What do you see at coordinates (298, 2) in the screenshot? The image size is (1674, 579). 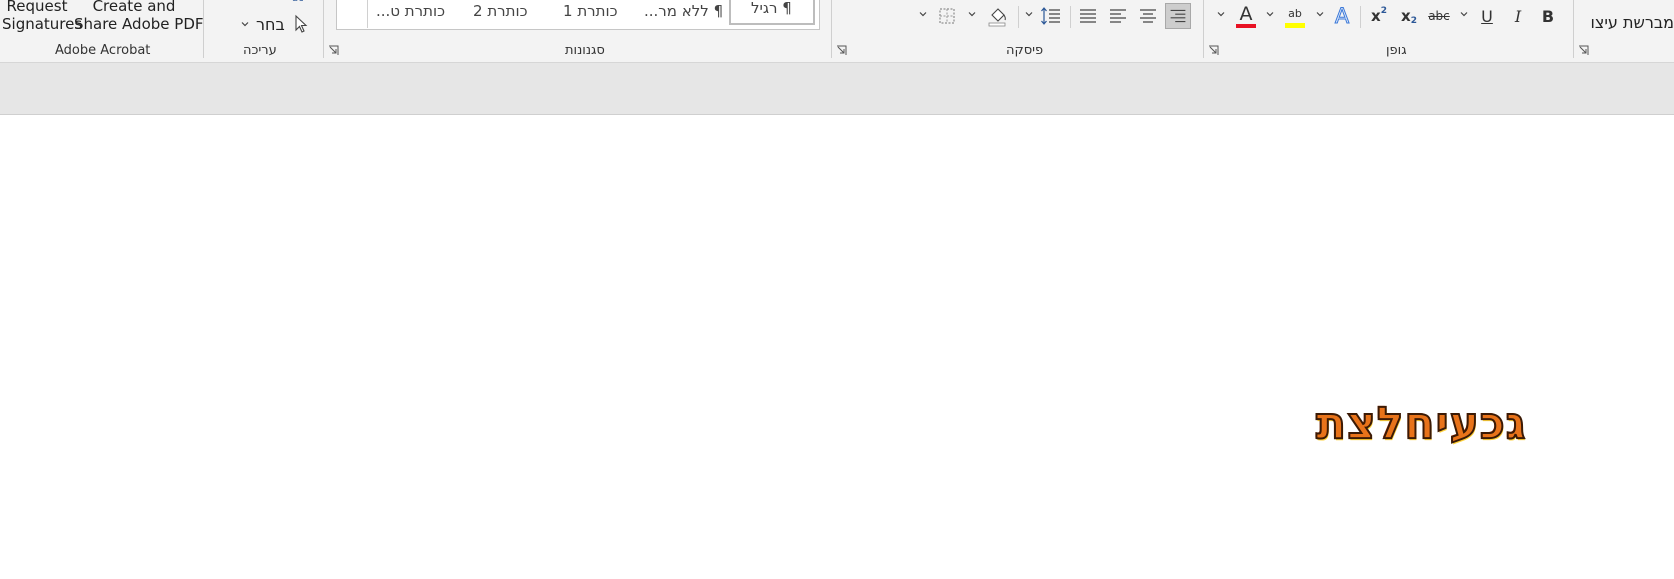 I see `replace-icon: ac` at bounding box center [298, 2].